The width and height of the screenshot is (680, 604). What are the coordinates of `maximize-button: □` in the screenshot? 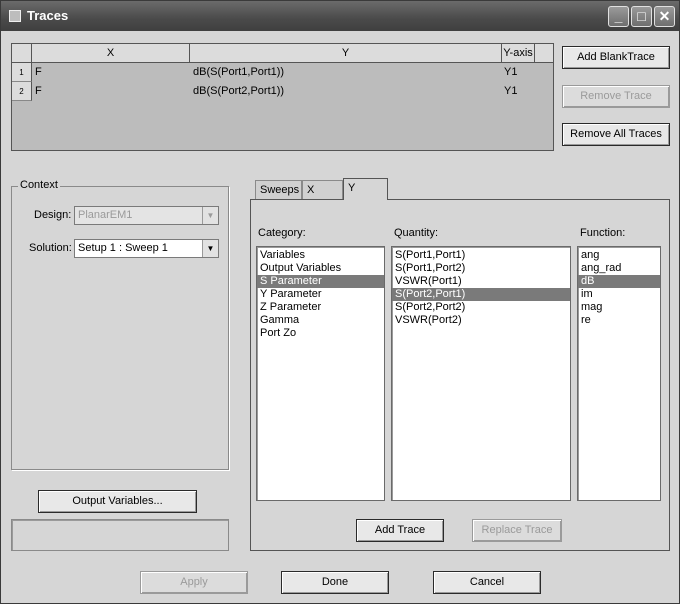 It's located at (641, 16).